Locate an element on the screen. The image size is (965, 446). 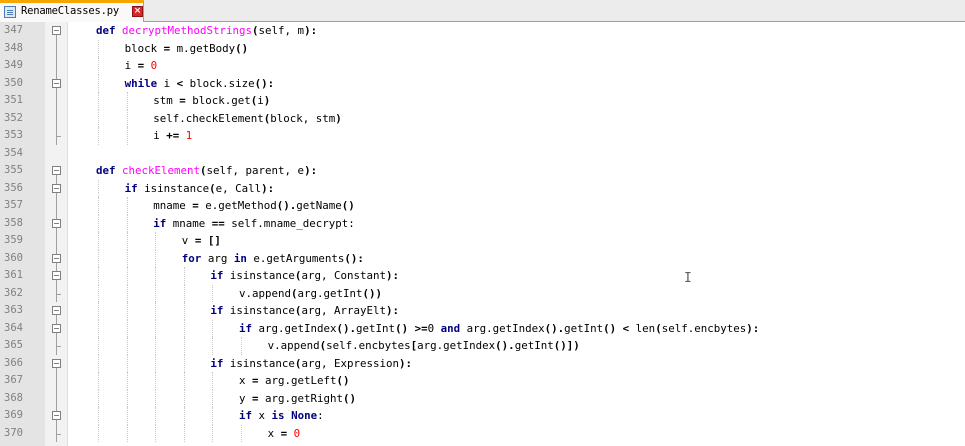
keyword-token: while is located at coordinates (141, 83).